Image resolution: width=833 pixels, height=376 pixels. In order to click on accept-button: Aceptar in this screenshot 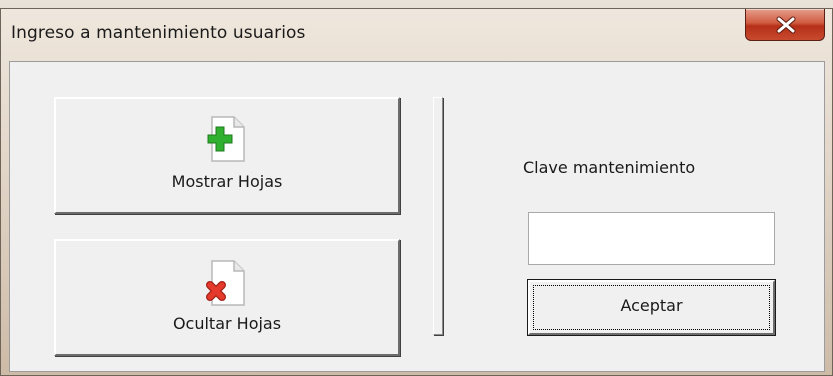, I will do `click(651, 307)`.